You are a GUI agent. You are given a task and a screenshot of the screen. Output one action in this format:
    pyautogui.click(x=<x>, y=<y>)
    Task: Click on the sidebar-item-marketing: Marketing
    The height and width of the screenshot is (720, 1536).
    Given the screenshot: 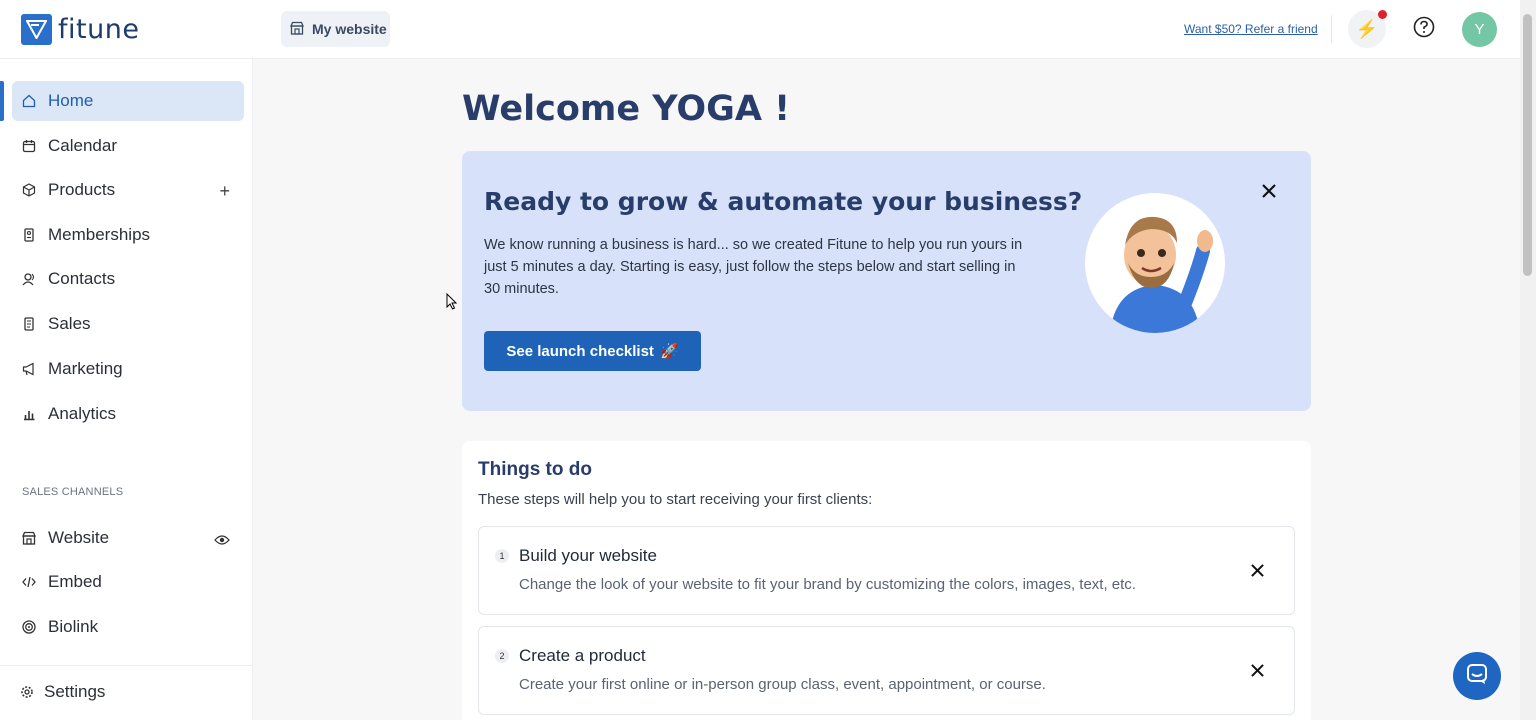 What is the action you would take?
    pyautogui.click(x=128, y=369)
    